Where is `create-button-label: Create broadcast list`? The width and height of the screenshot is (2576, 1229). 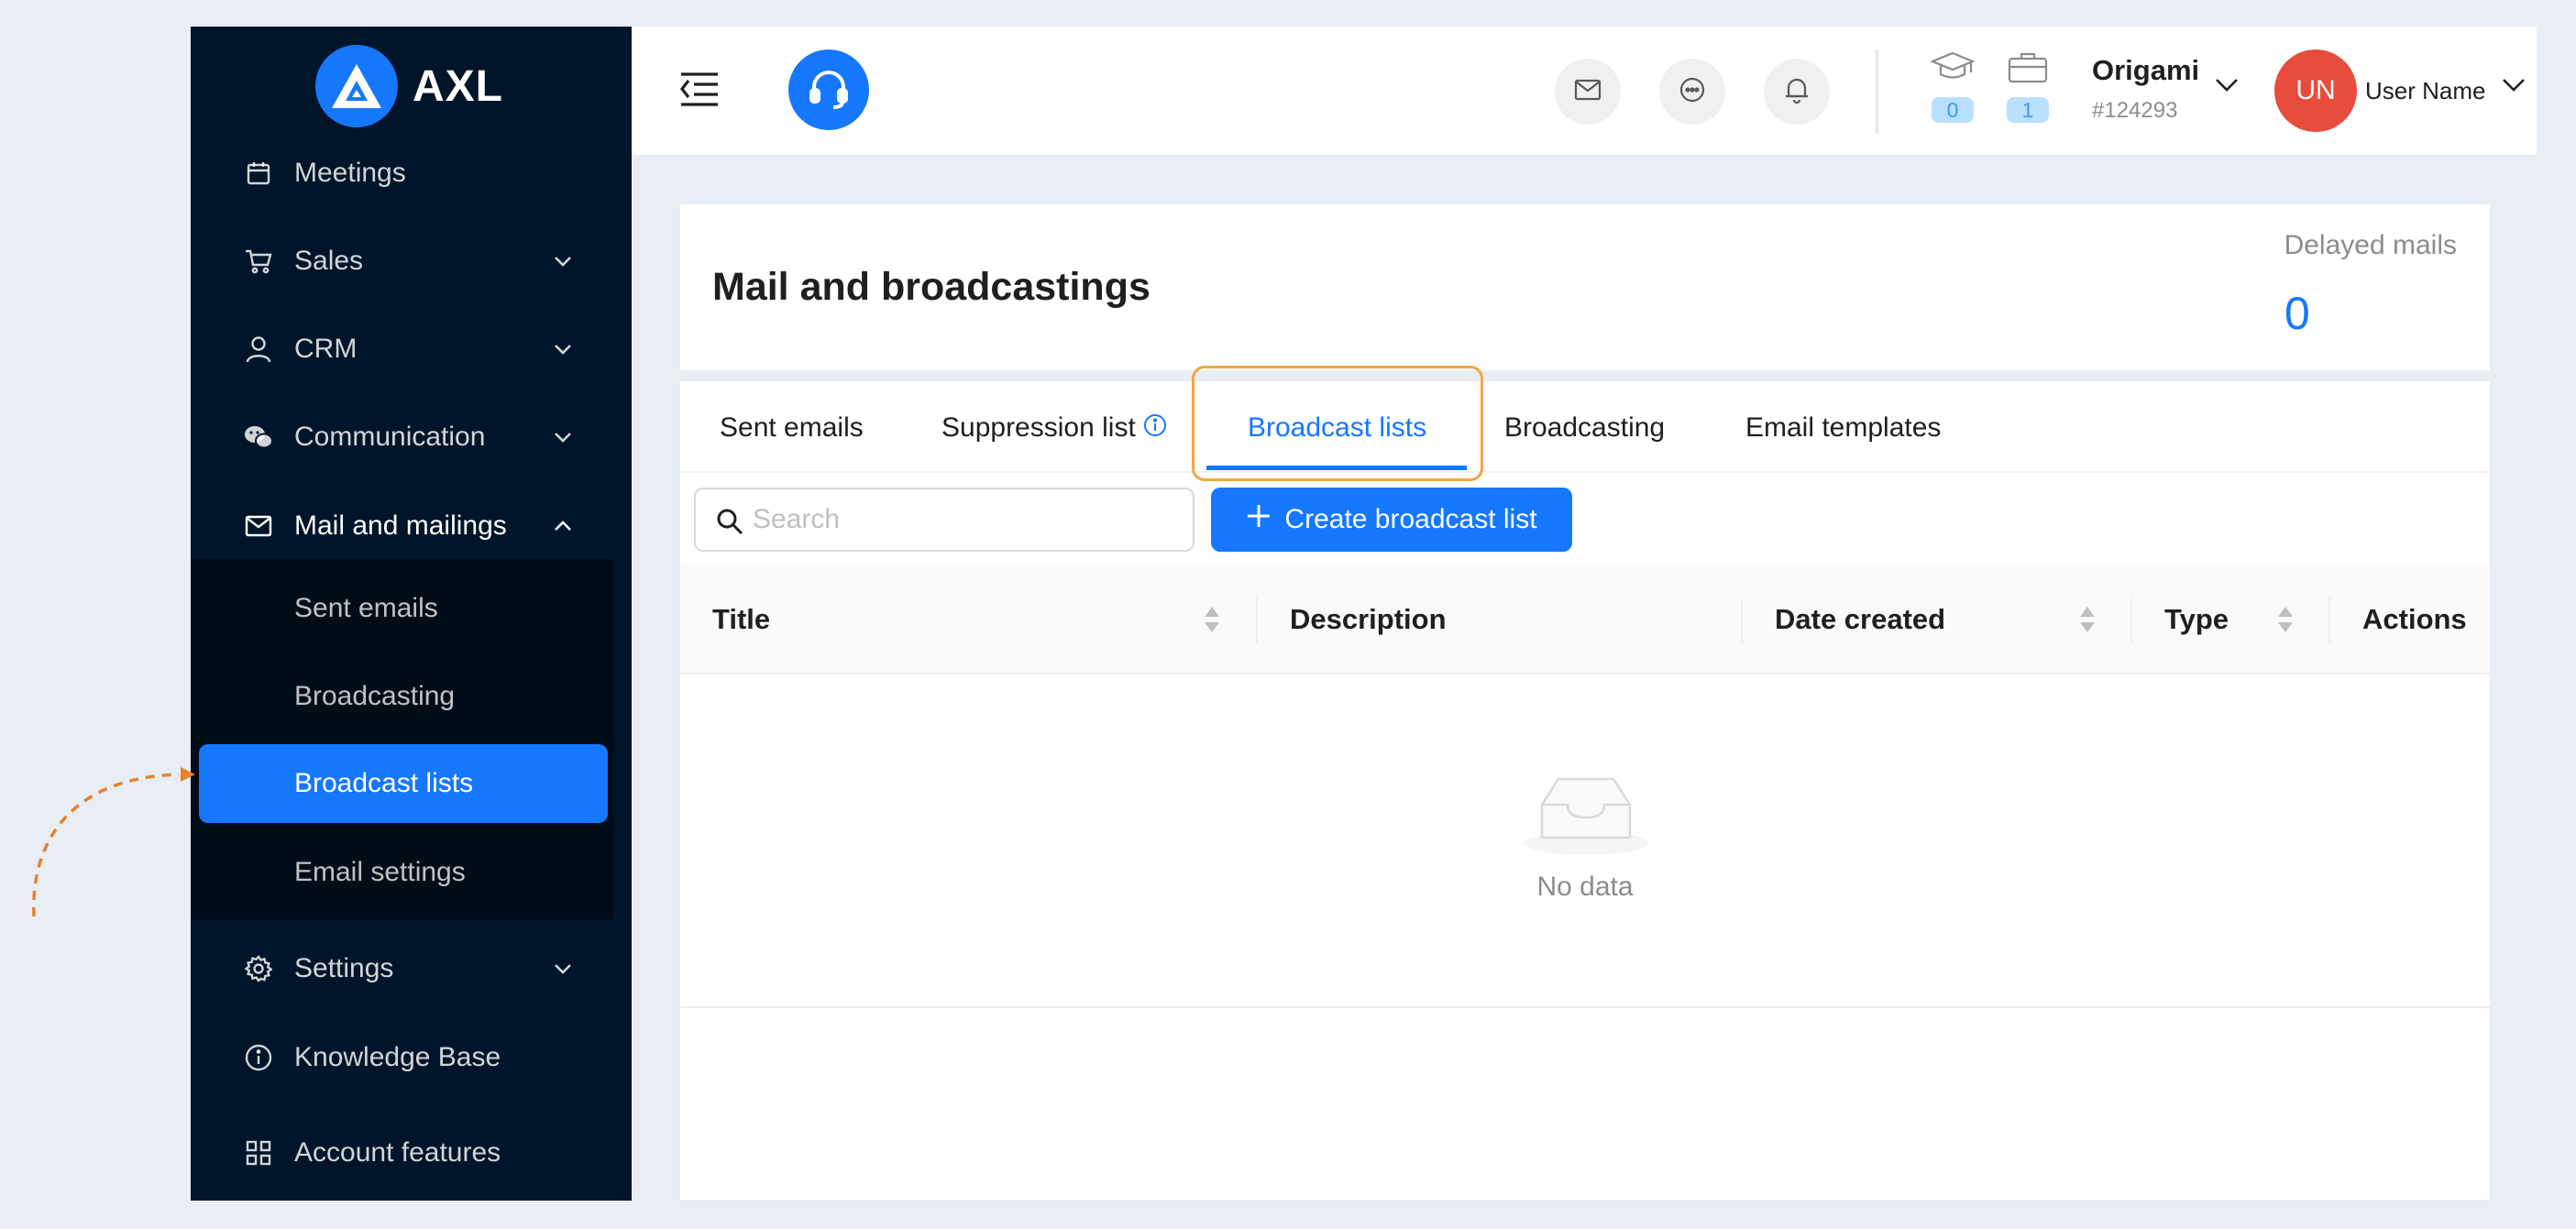
create-button-label: Create broadcast list is located at coordinates (1410, 519).